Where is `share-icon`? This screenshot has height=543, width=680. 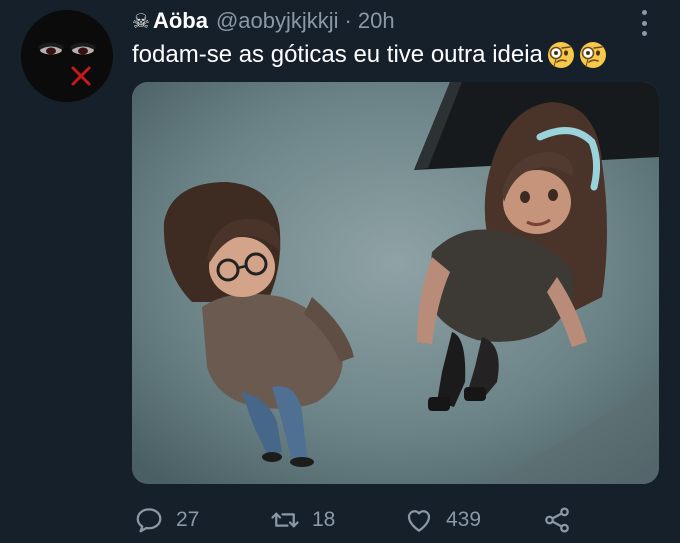
share-icon is located at coordinates (557, 520).